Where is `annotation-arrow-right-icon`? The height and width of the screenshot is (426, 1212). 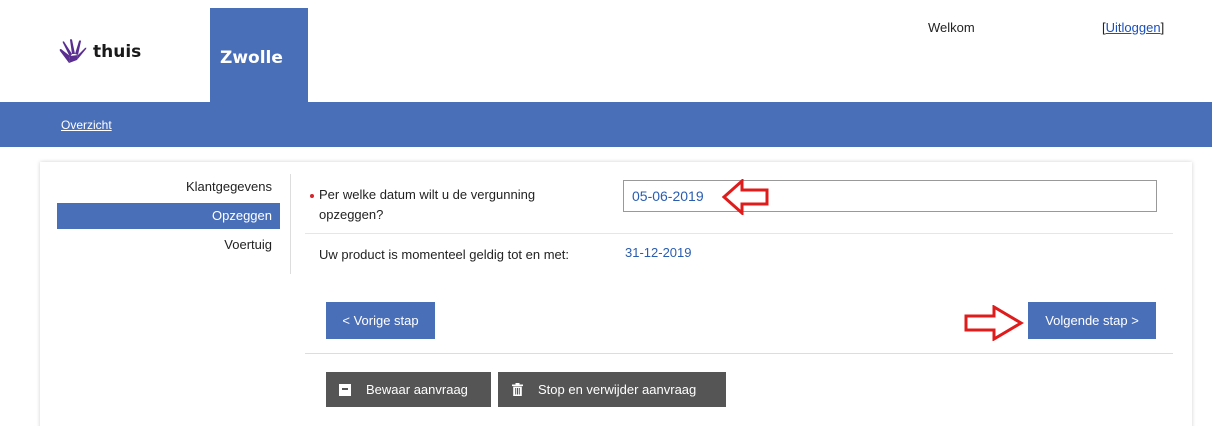 annotation-arrow-right-icon is located at coordinates (994, 323).